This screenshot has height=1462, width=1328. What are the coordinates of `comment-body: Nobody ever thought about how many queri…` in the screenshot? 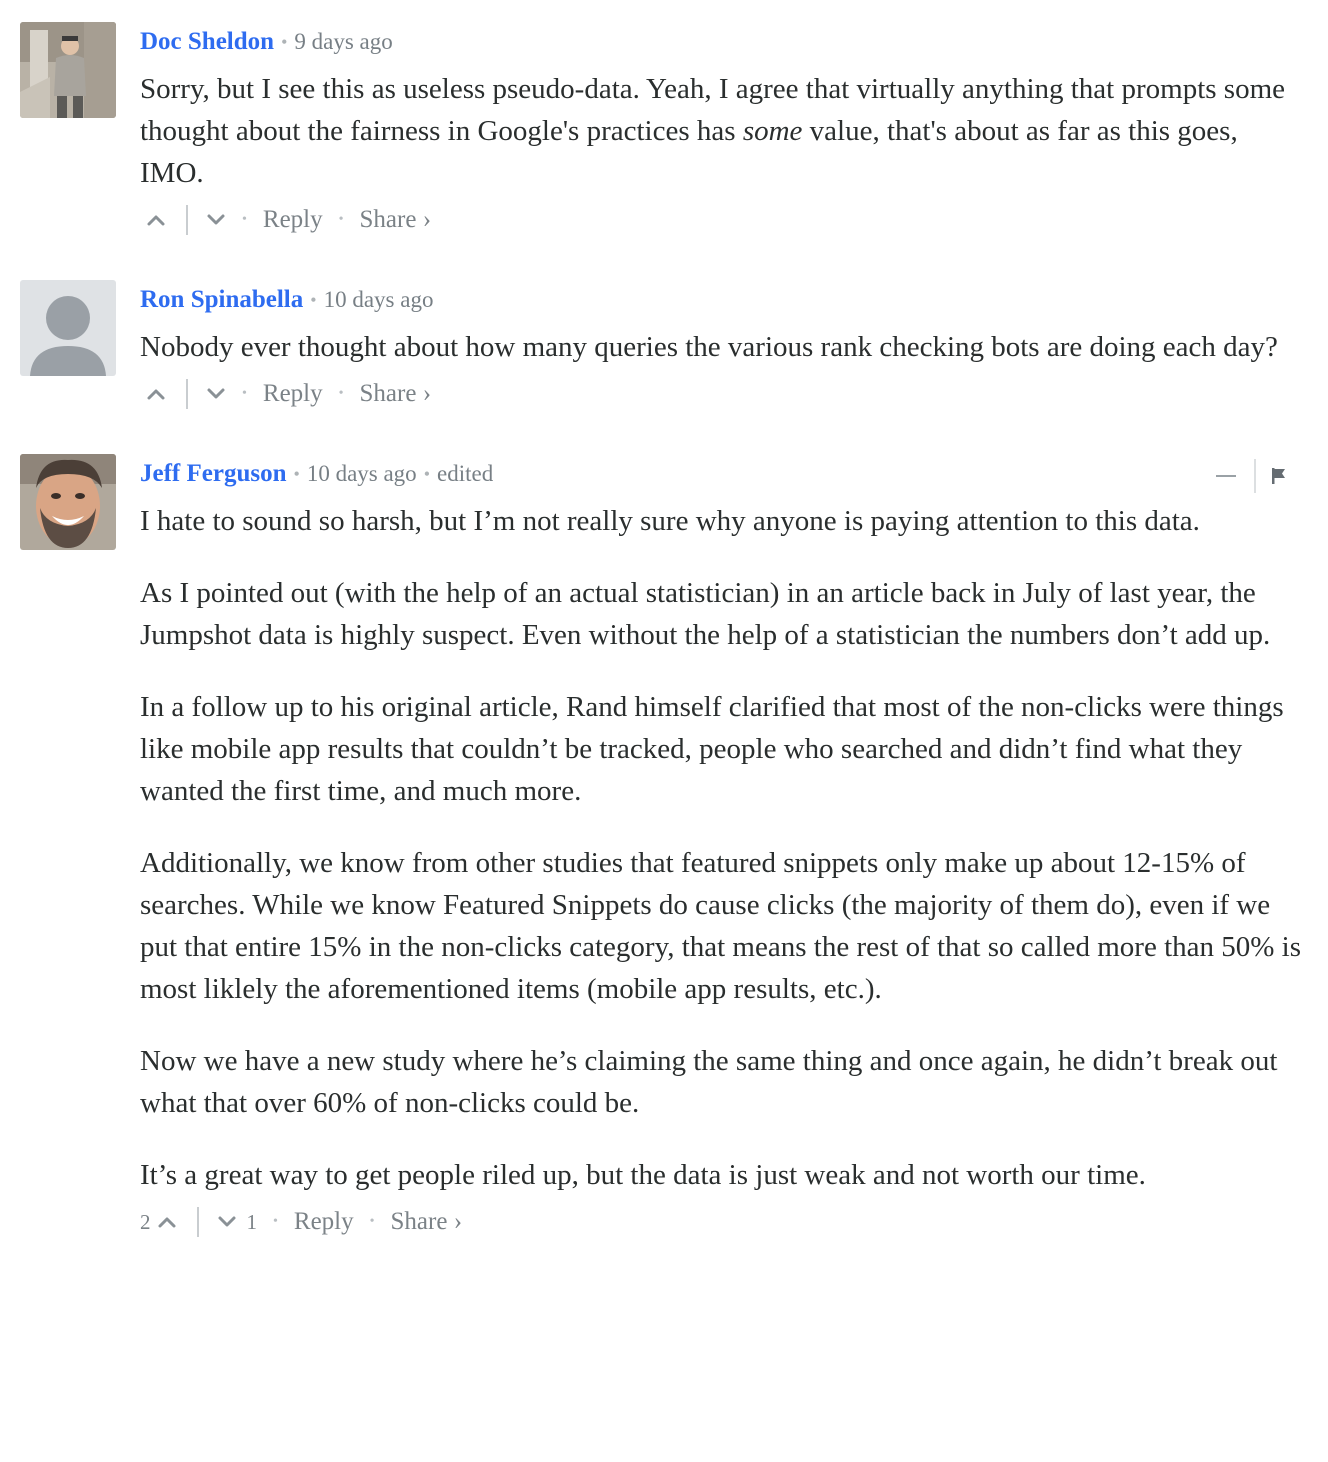 It's located at (723, 347).